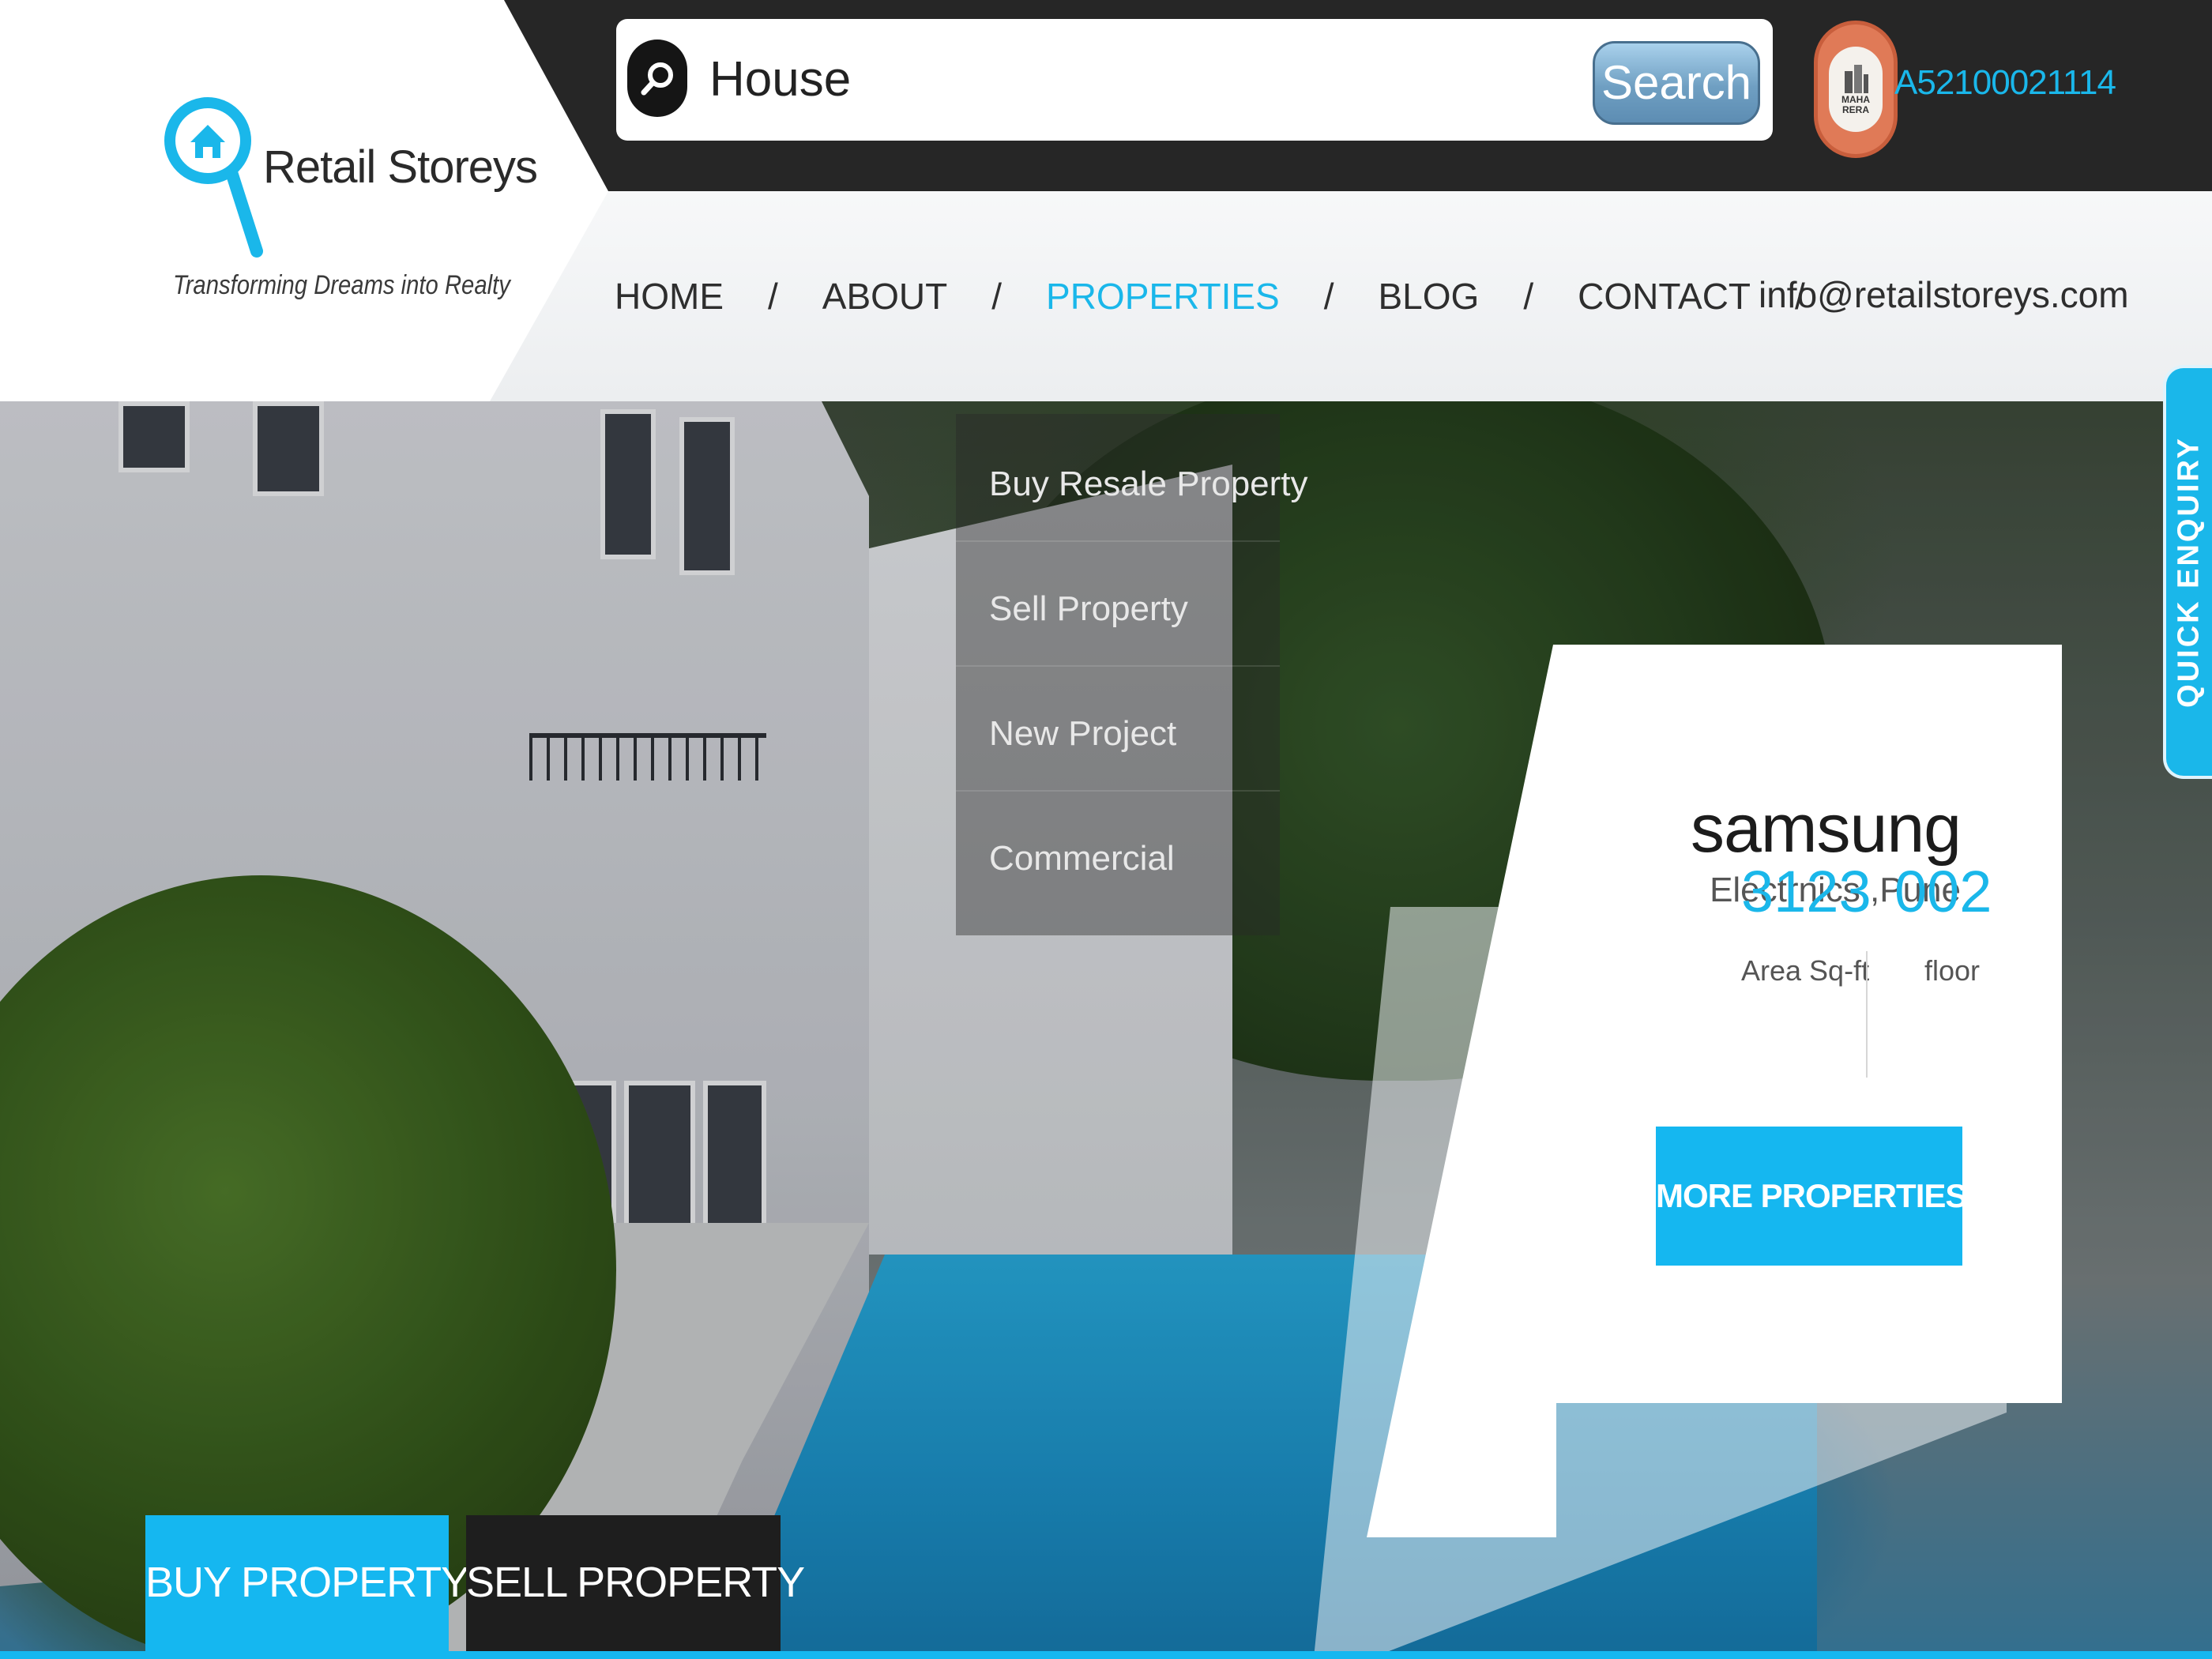 Image resolution: width=2212 pixels, height=1659 pixels. Describe the element at coordinates (1944, 295) in the screenshot. I see `contact-email: info@retailstoreys.com` at that location.